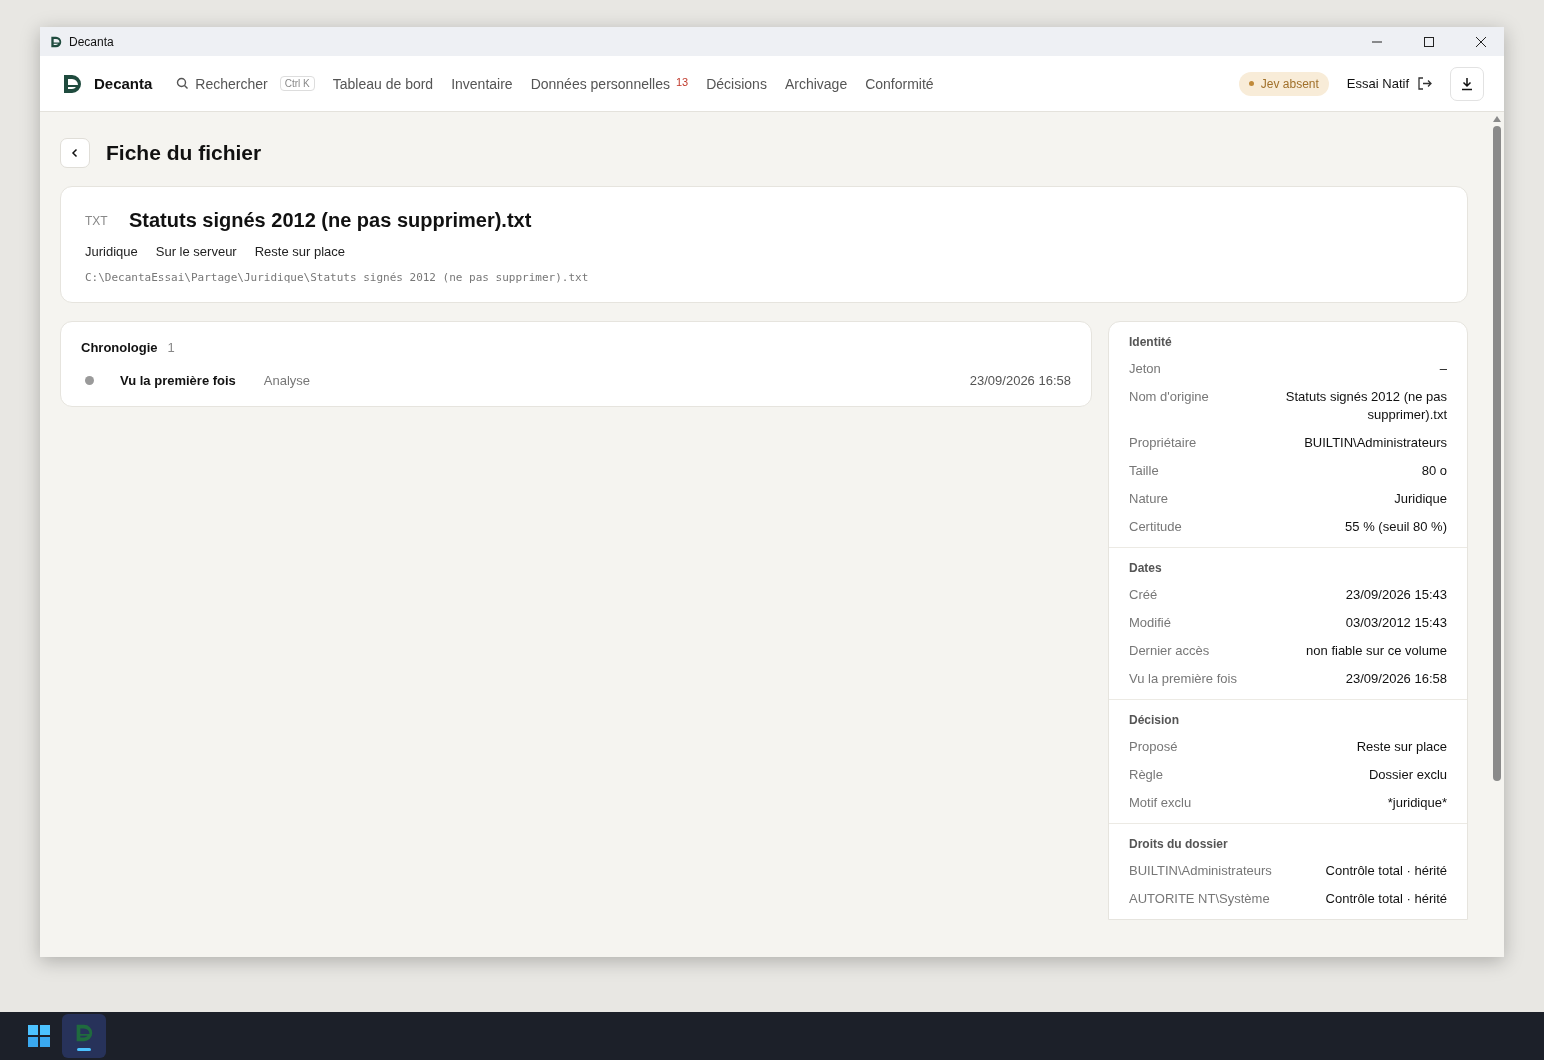 Image resolution: width=1544 pixels, height=1060 pixels. I want to click on detail-label: Modifié, so click(1150, 623).